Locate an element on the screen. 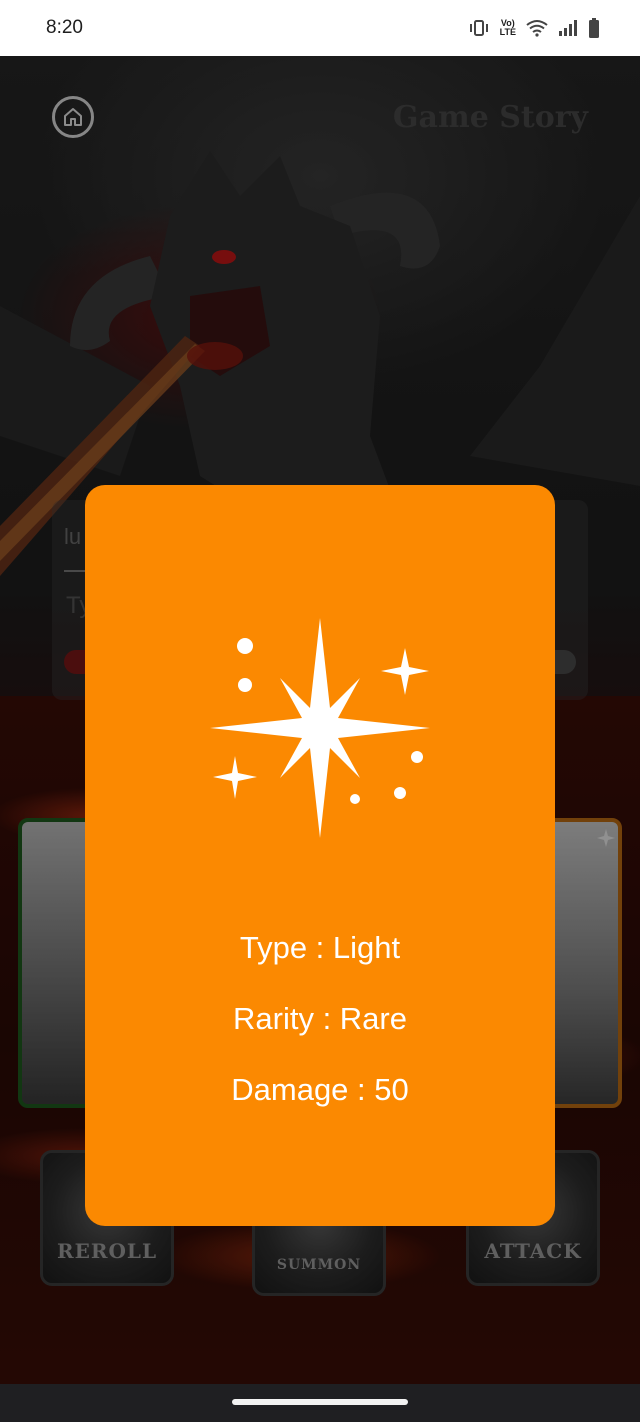 The width and height of the screenshot is (640, 1422). battery-icon is located at coordinates (594, 28).